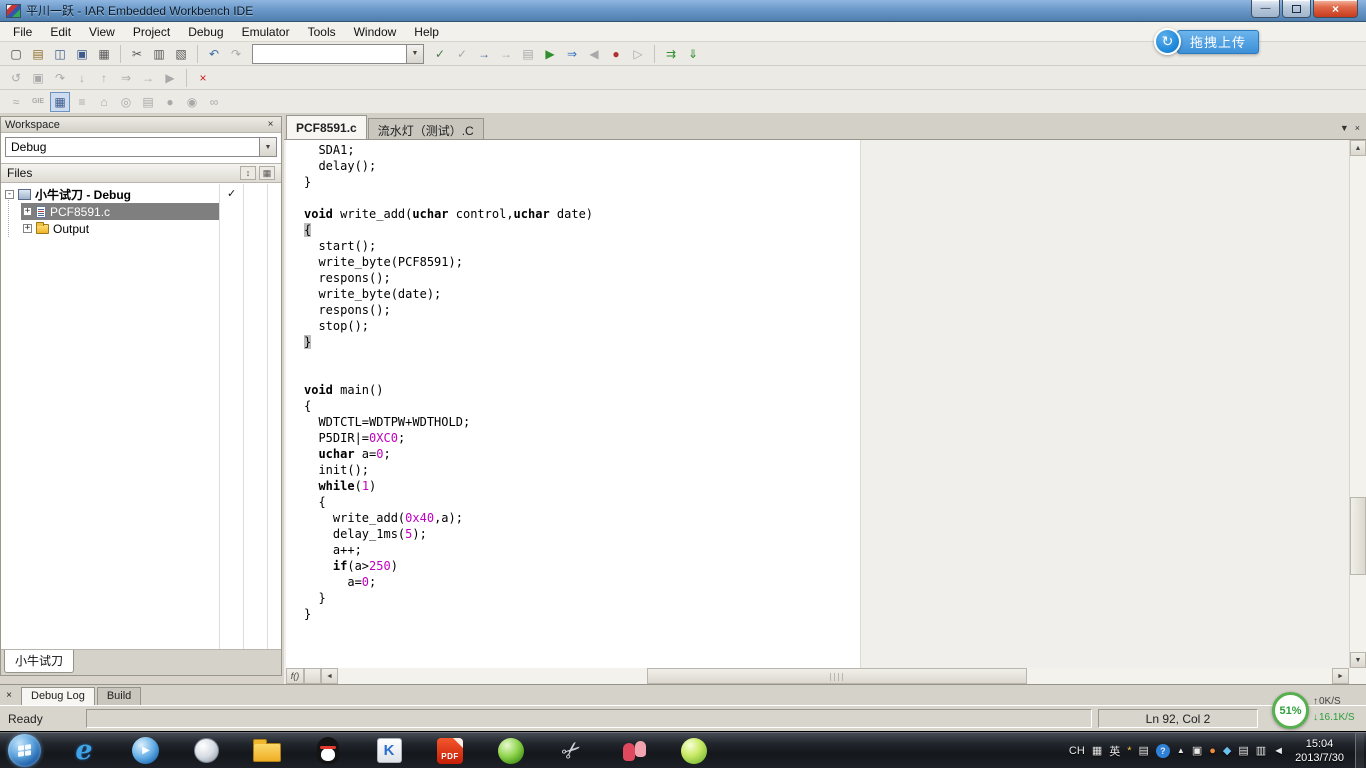 This screenshot has width=1366, height=768. Describe the element at coordinates (694, 750) in the screenshot. I see `lime-ball-icon` at that location.